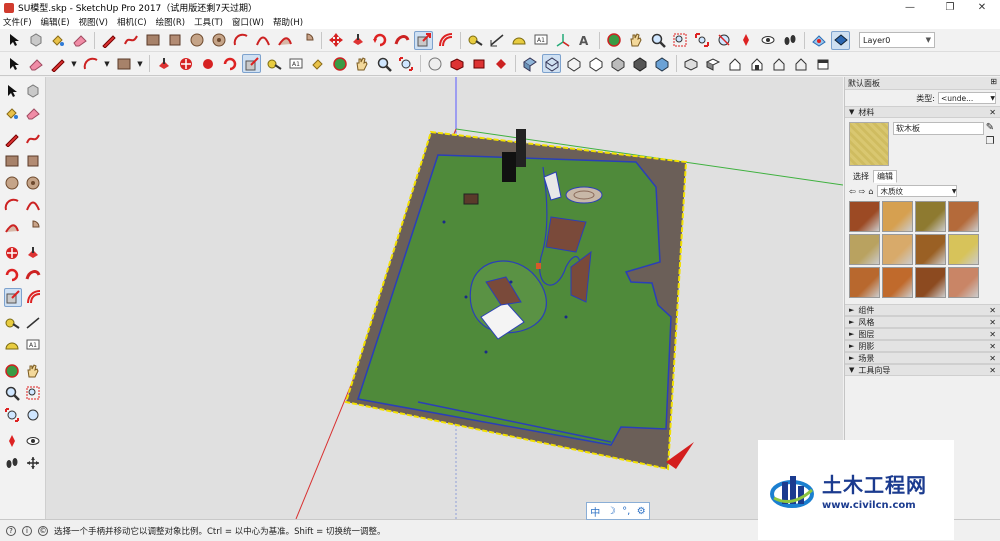  What do you see at coordinates (922, 310) in the screenshot?
I see `section-components: ► 组件 ✕` at bounding box center [922, 310].